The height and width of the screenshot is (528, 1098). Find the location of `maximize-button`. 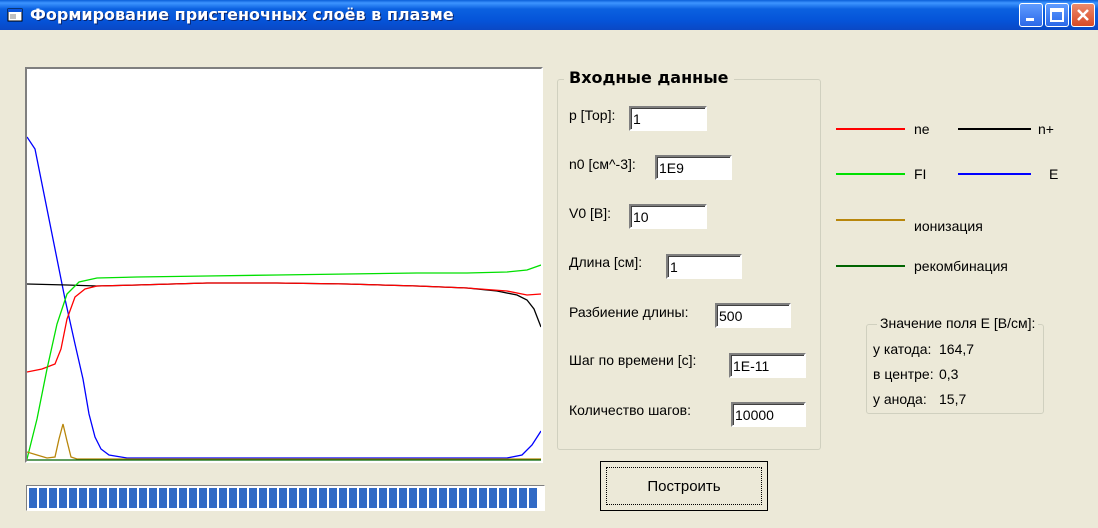

maximize-button is located at coordinates (1057, 15).